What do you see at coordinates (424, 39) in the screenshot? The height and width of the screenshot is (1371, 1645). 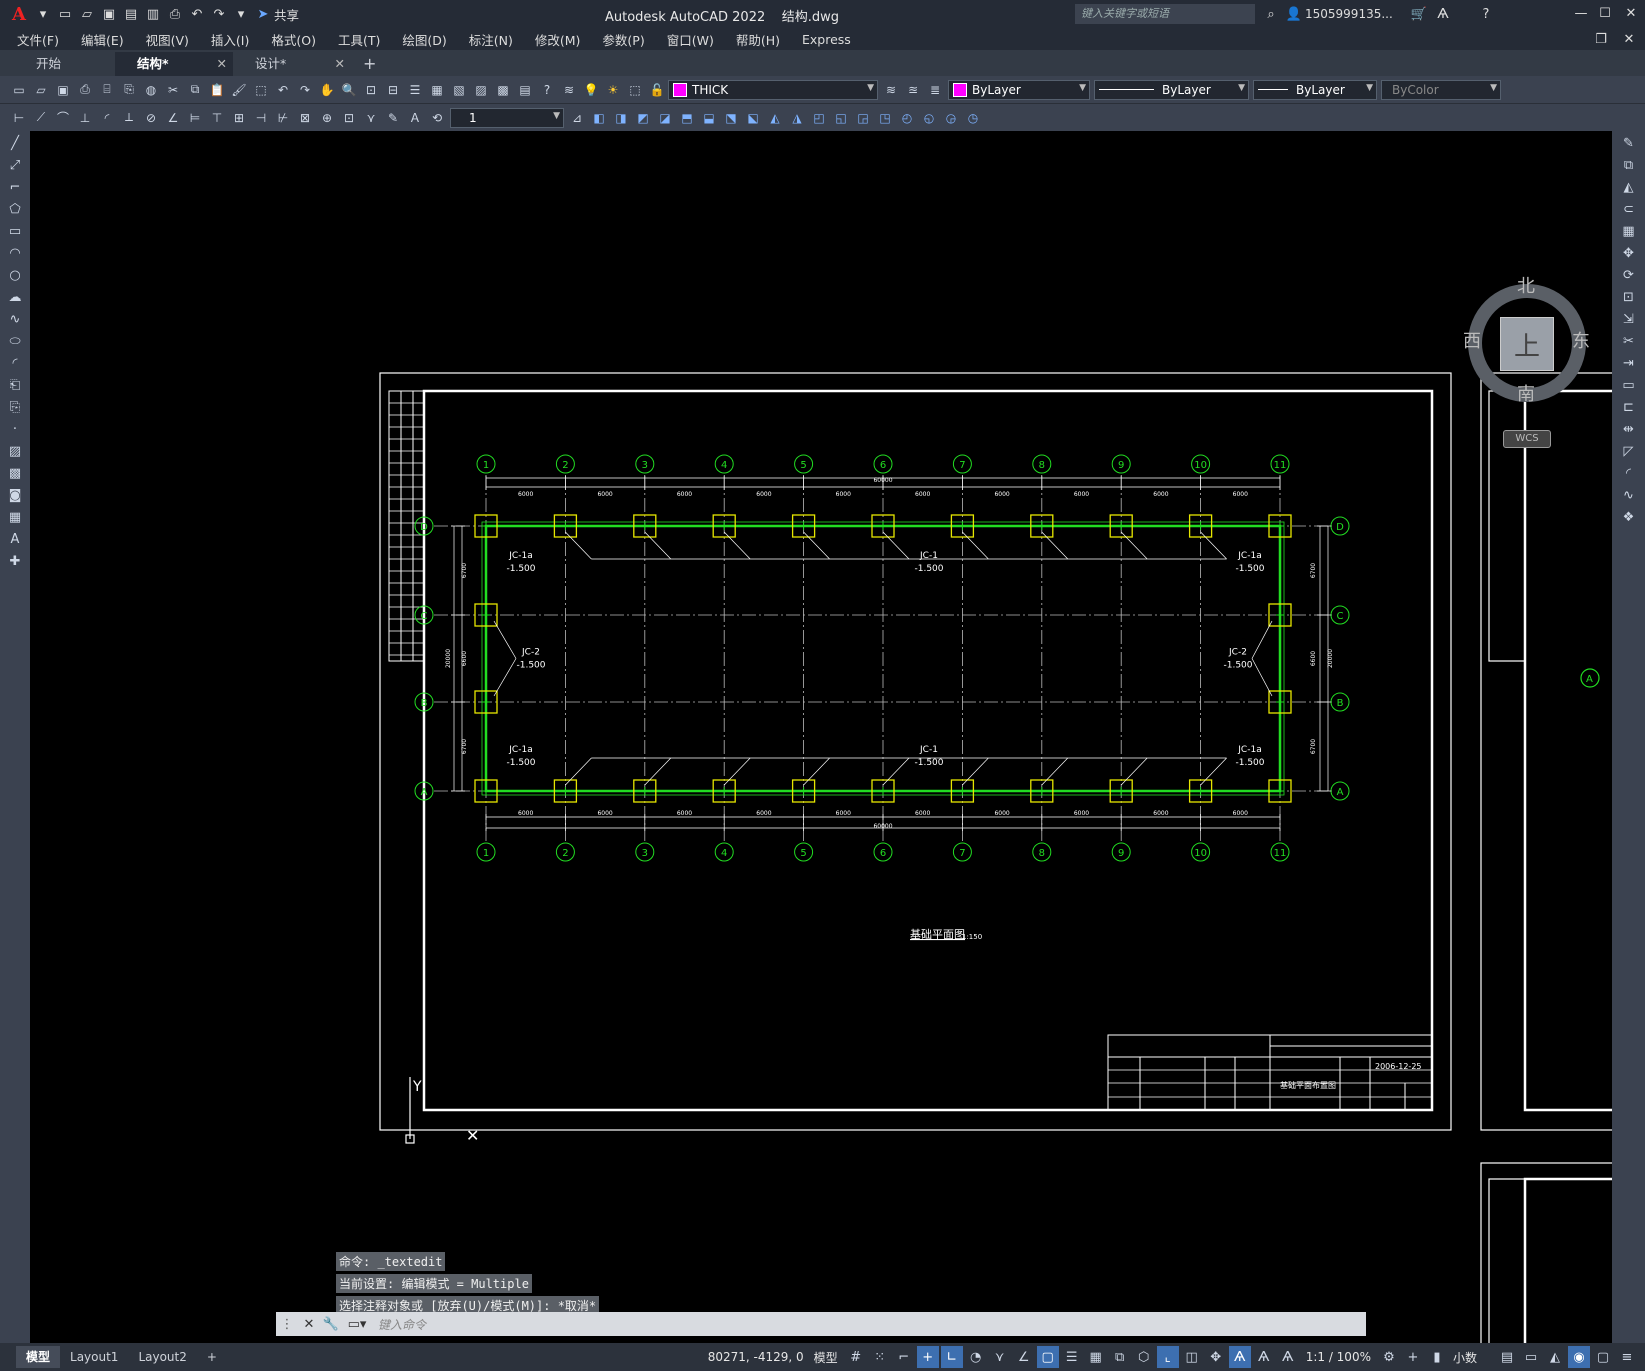 I see `menu-draw: 绘图(D)` at bounding box center [424, 39].